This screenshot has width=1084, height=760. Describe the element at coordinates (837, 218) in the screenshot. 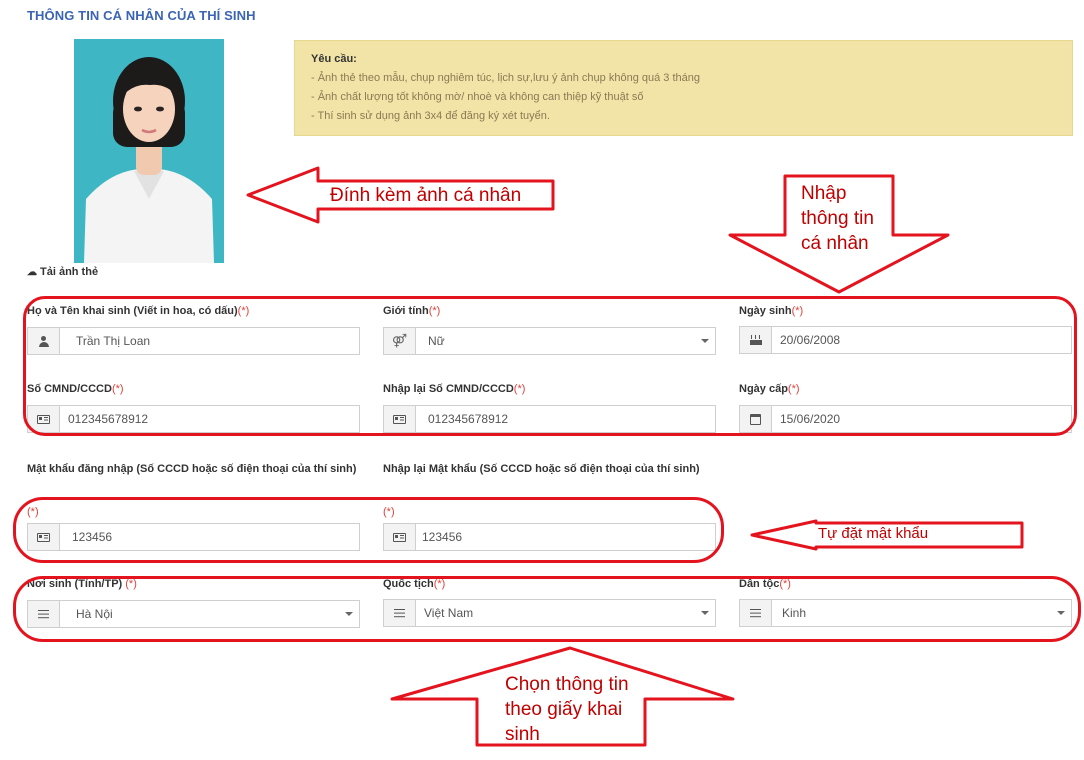

I see `enter-info-annotation: Nhập thông tin cá nhân` at that location.